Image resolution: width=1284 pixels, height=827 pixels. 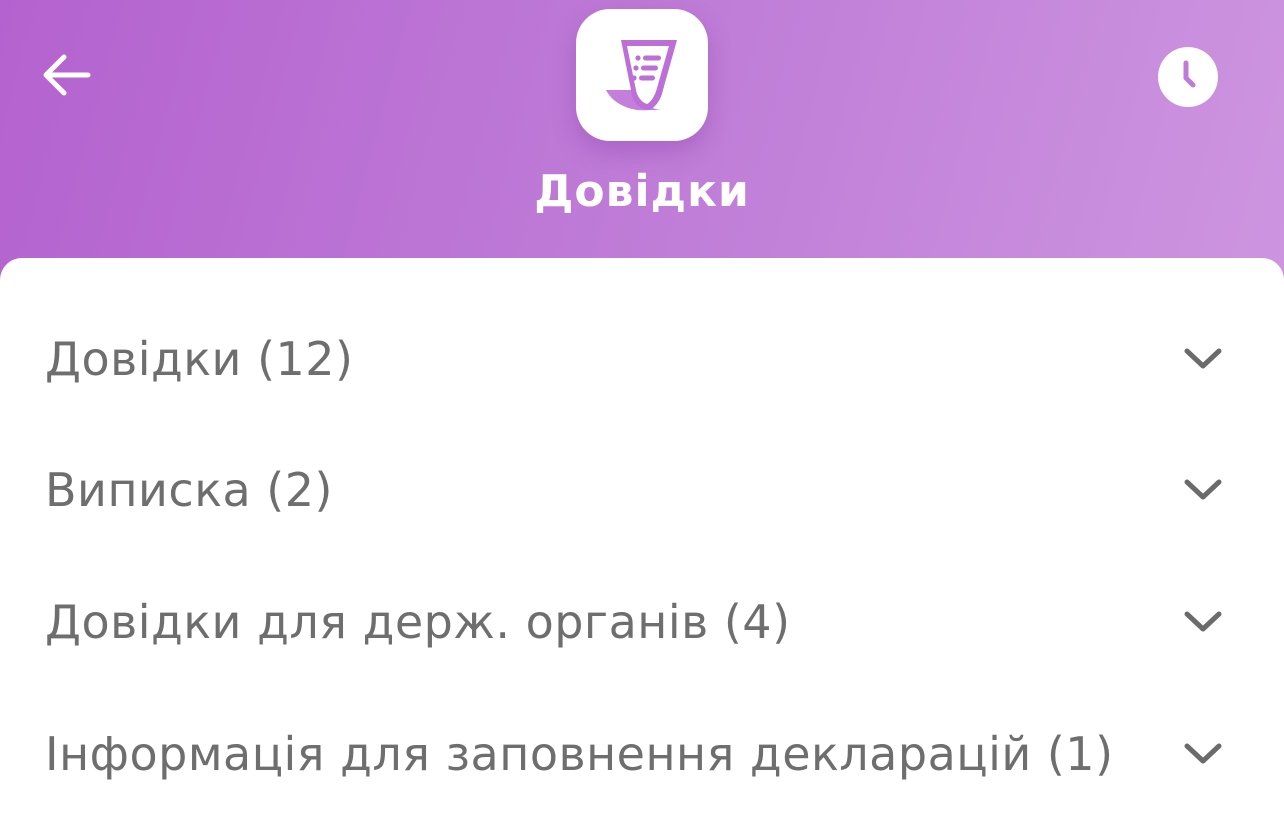 I want to click on history-button, so click(x=1188, y=77).